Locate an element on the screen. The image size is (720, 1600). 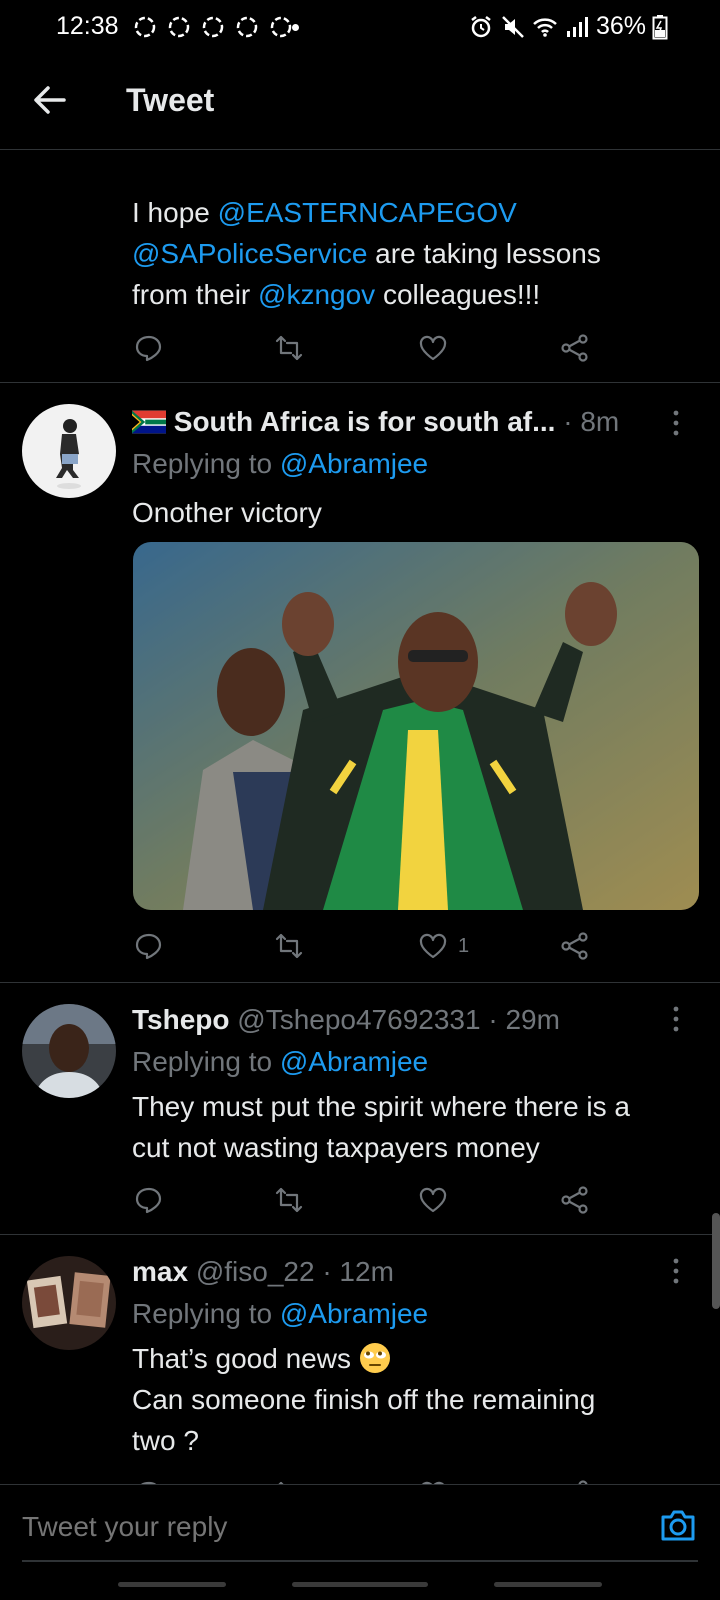
status-time: 12:38 is located at coordinates (87, 26).